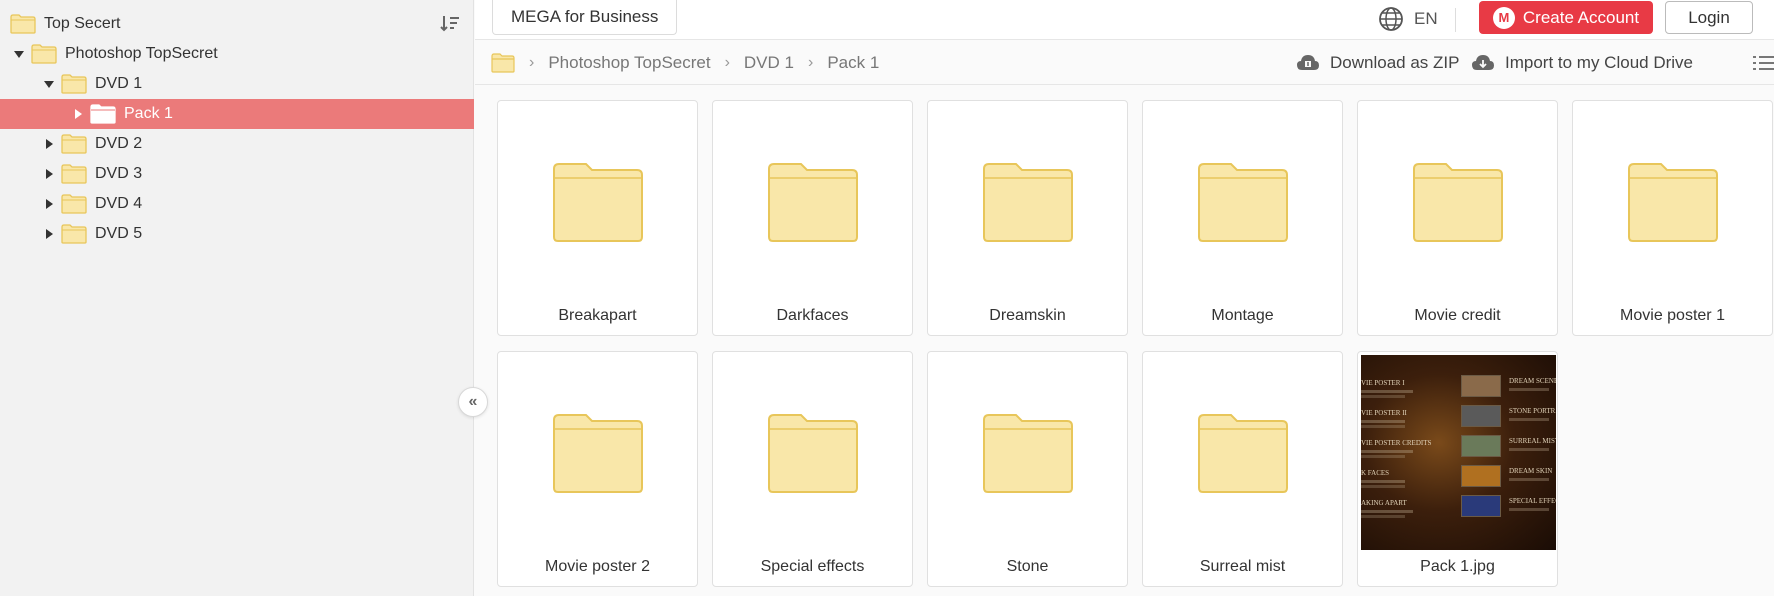  I want to click on double-chevron-left-icon: «, so click(473, 401).